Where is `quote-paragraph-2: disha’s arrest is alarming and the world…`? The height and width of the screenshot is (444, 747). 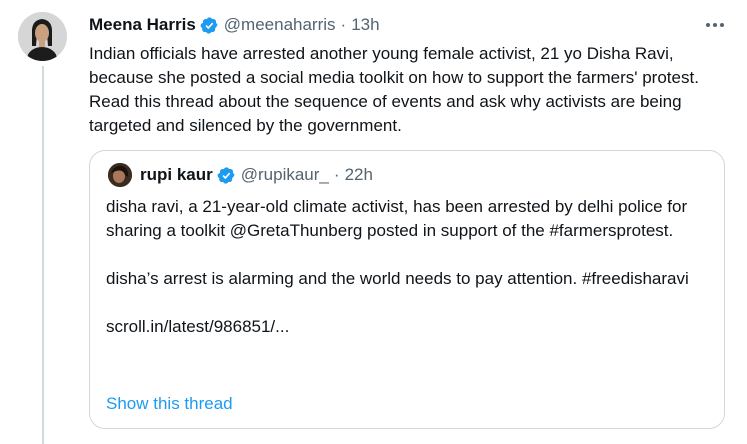
quote-paragraph-2: disha’s arrest is alarming and the world… is located at coordinates (397, 278).